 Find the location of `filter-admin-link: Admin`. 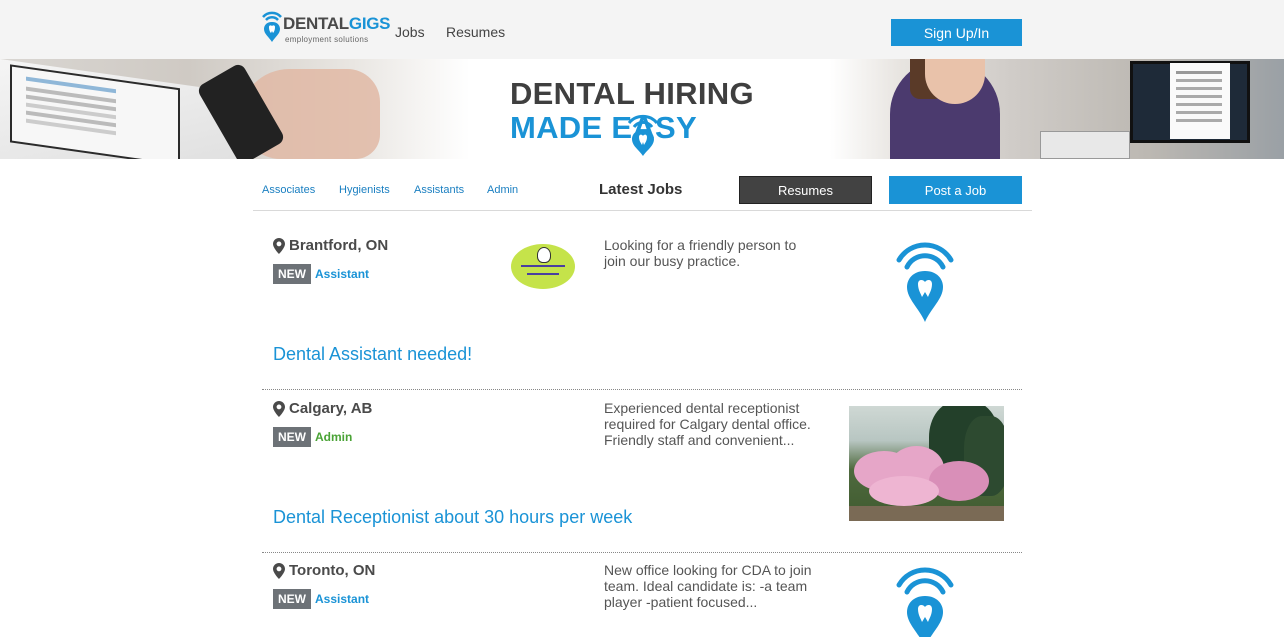

filter-admin-link: Admin is located at coordinates (502, 190).